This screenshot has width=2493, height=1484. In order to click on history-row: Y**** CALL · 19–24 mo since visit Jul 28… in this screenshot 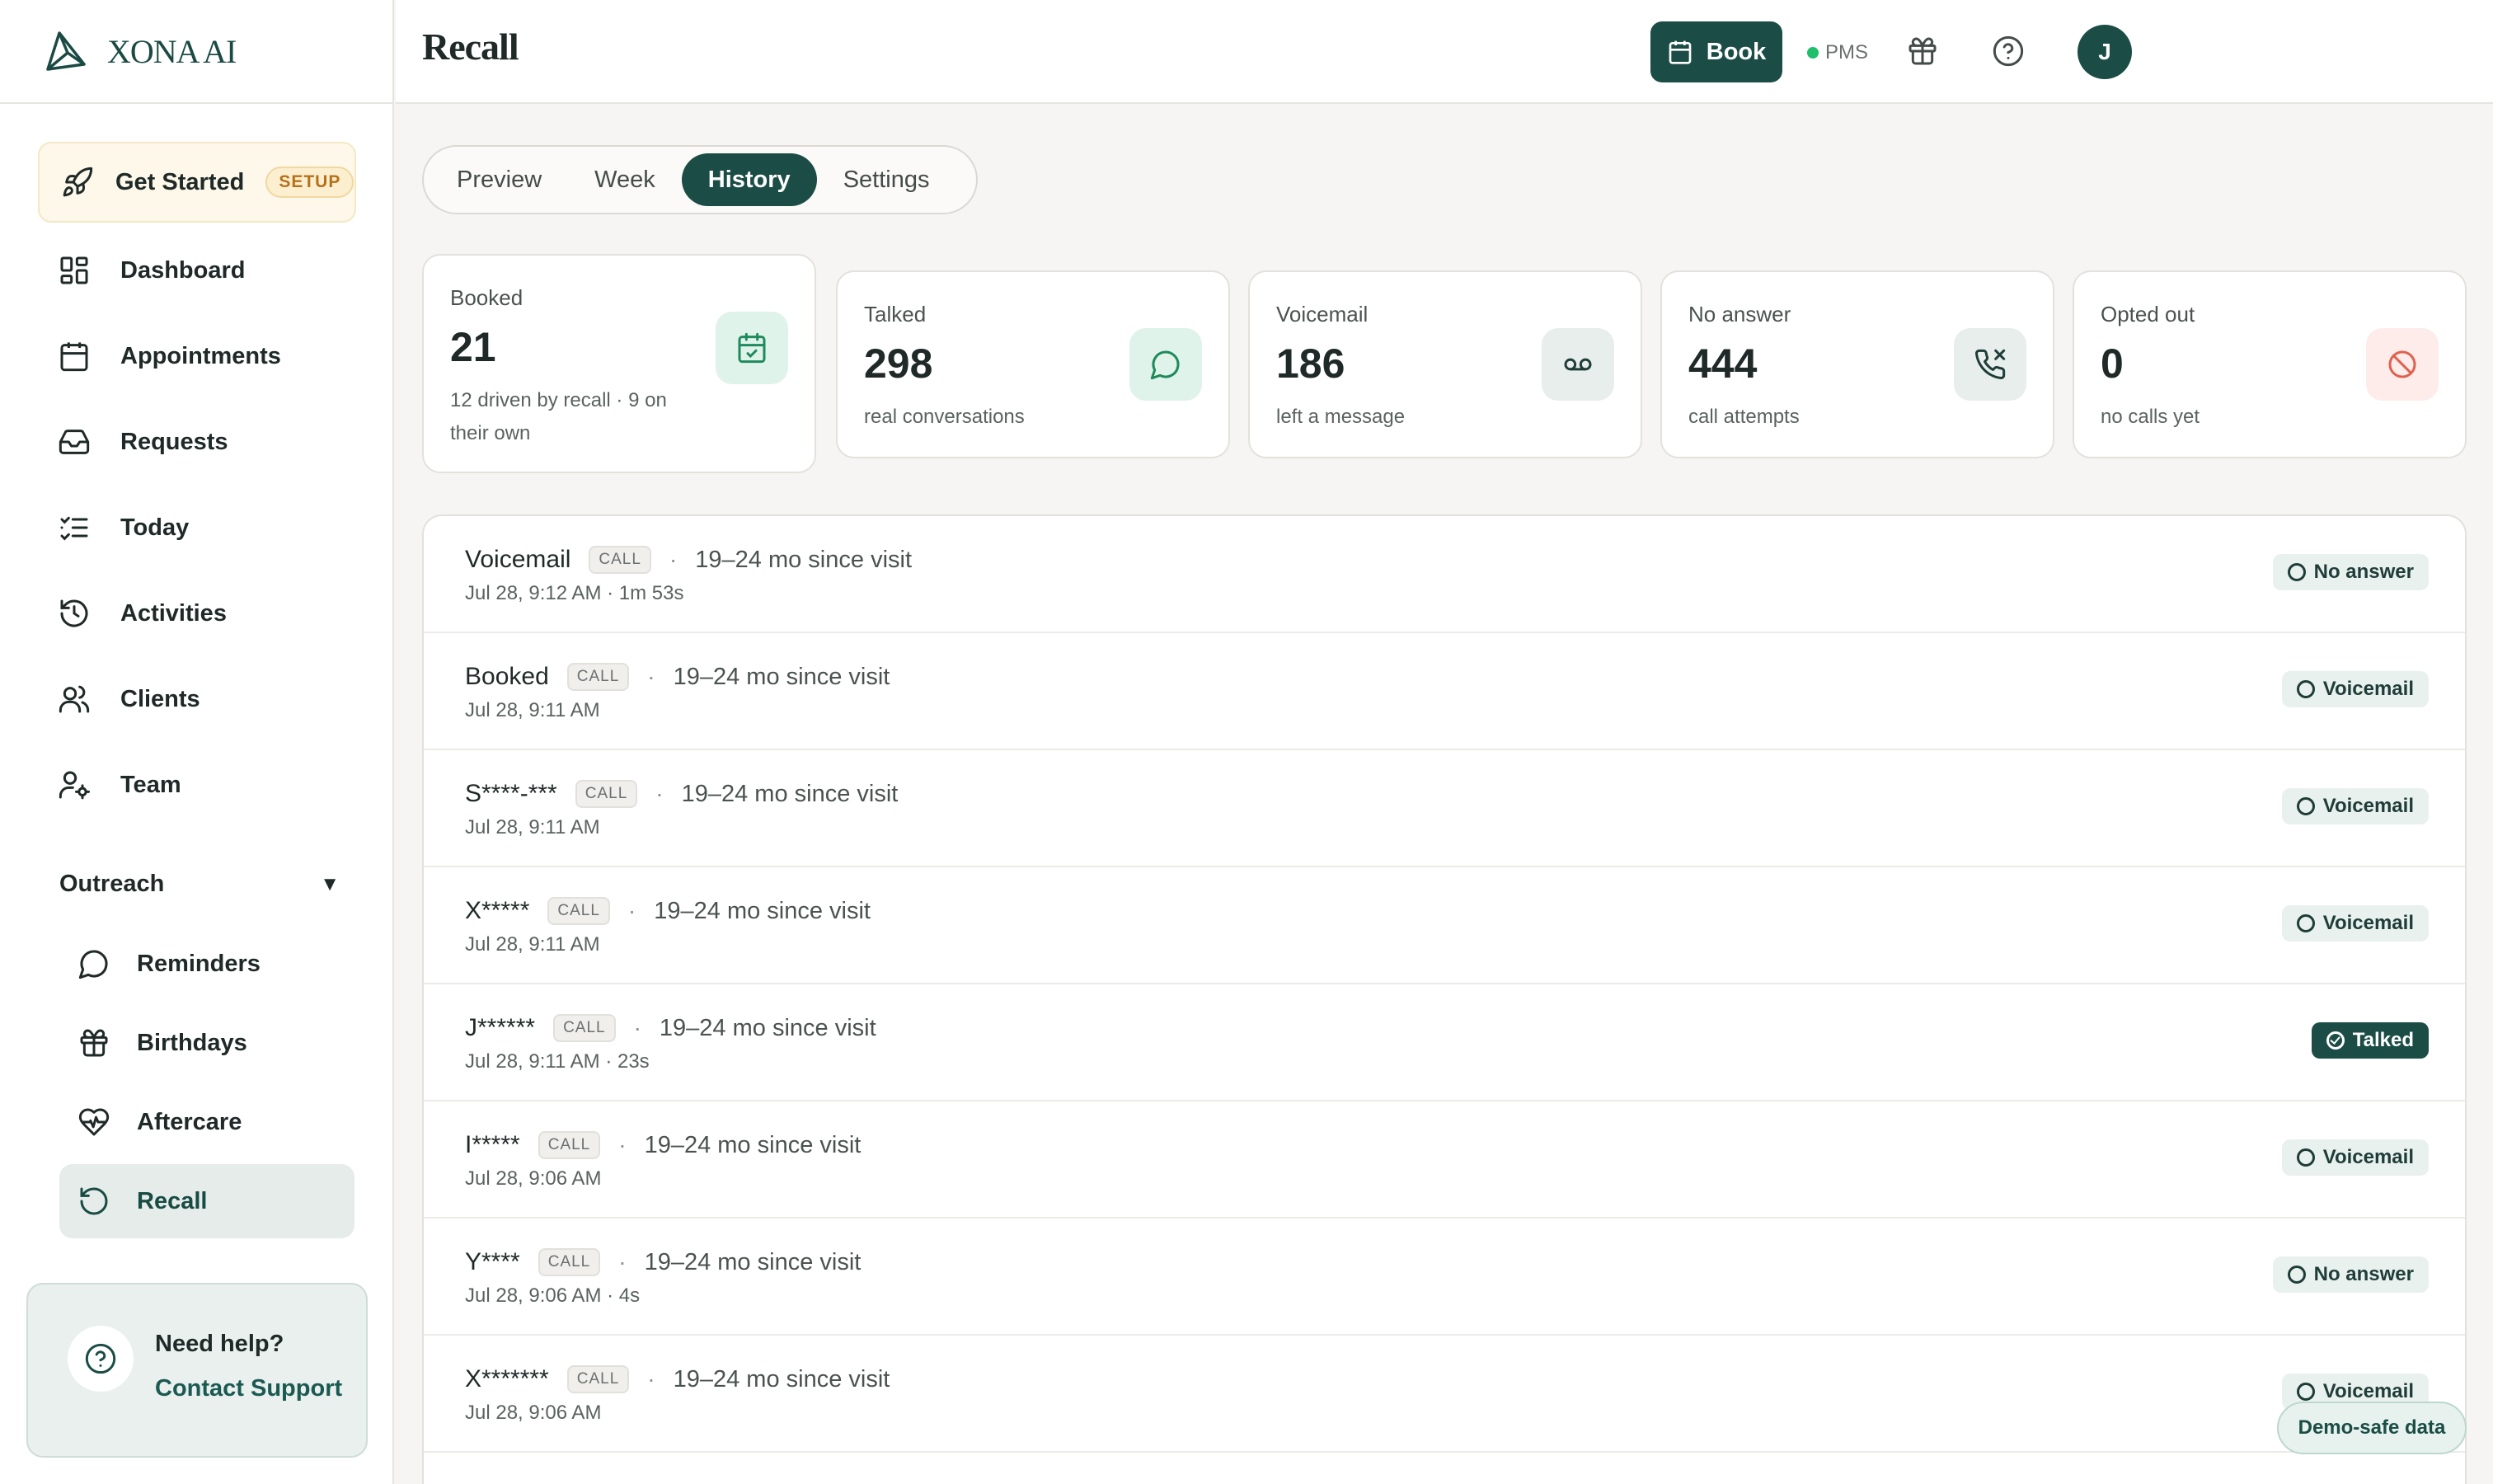, I will do `click(1444, 1277)`.